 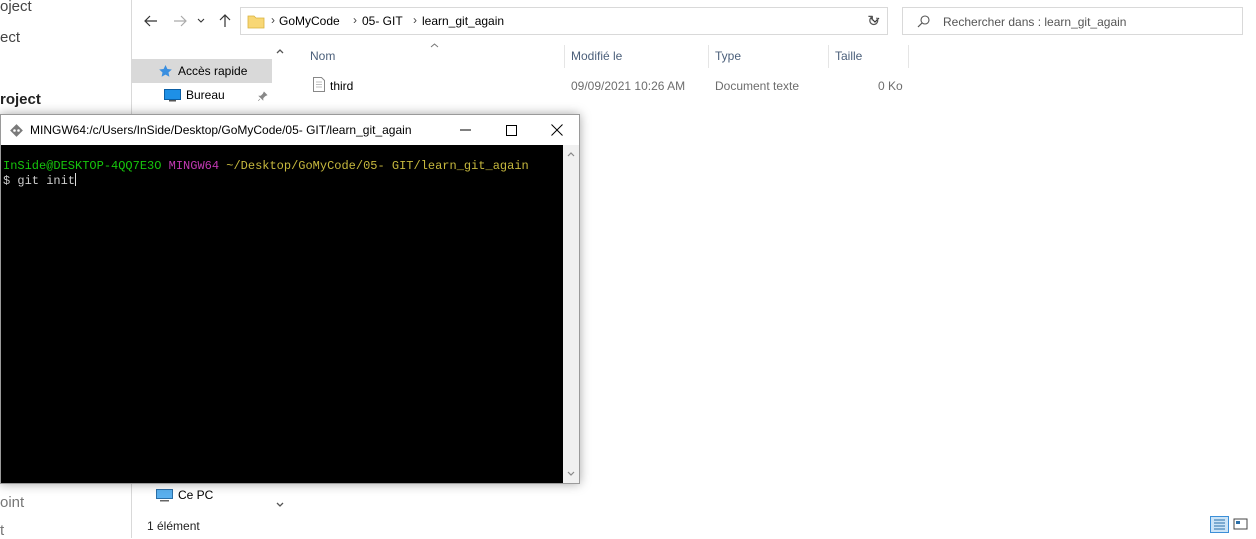 What do you see at coordinates (434, 45) in the screenshot?
I see `sort-ascending-icon` at bounding box center [434, 45].